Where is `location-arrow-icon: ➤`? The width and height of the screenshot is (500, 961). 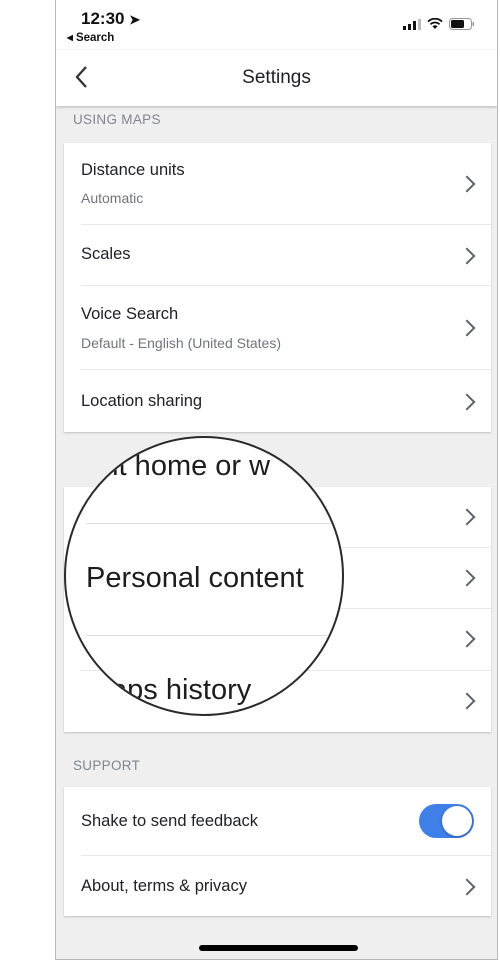
location-arrow-icon: ➤ is located at coordinates (135, 19).